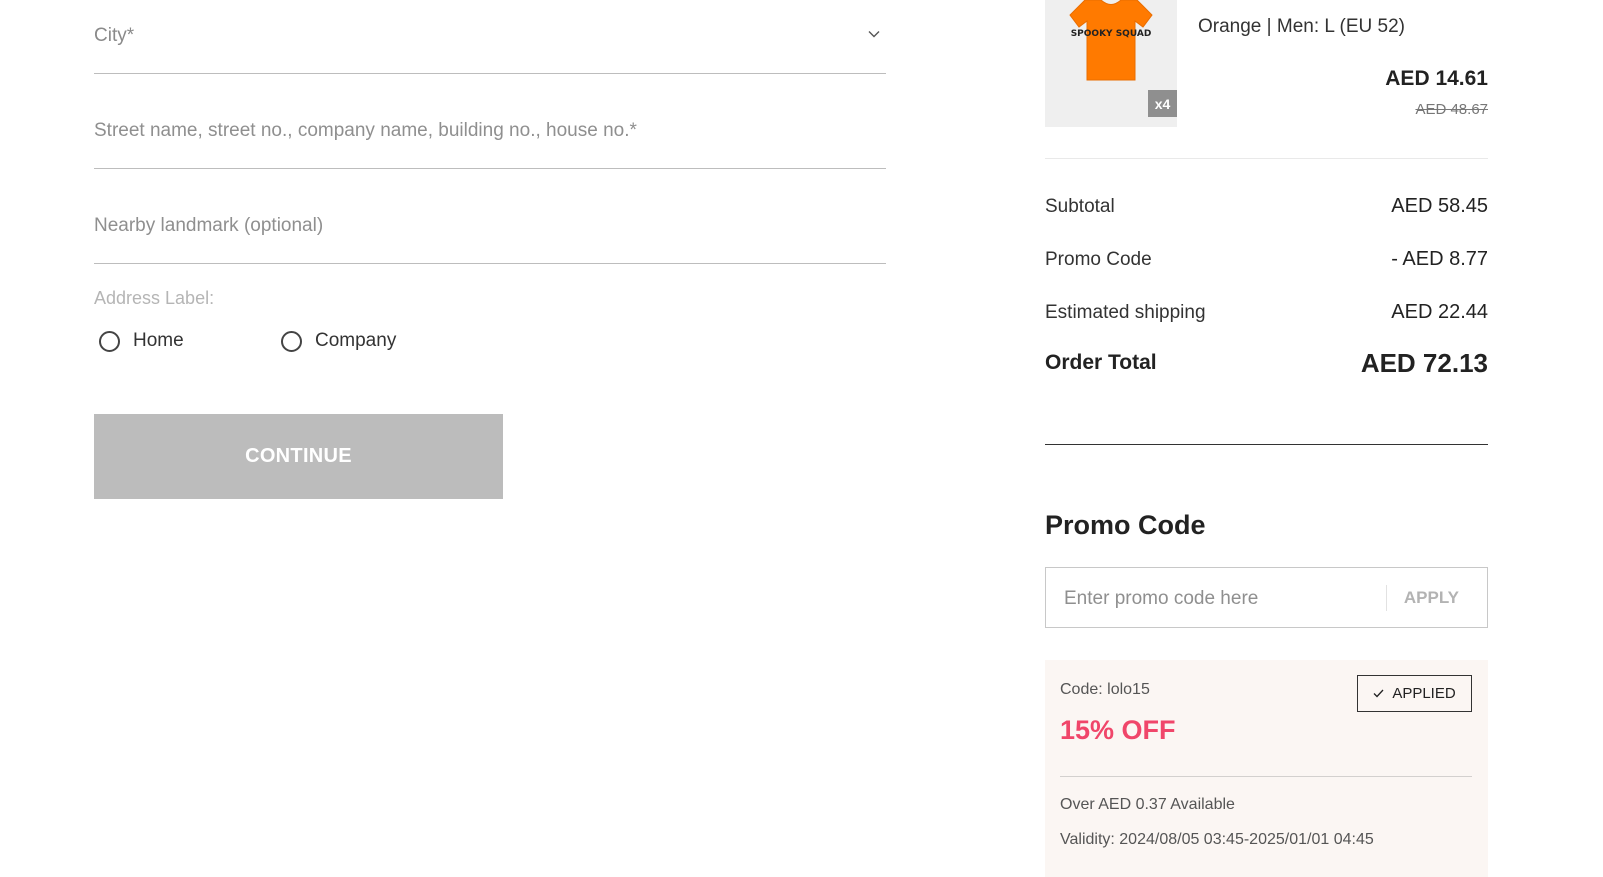 Image resolution: width=1603 pixels, height=877 pixels. Describe the element at coordinates (1439, 312) in the screenshot. I see `shipping-value: AED 22.44` at that location.